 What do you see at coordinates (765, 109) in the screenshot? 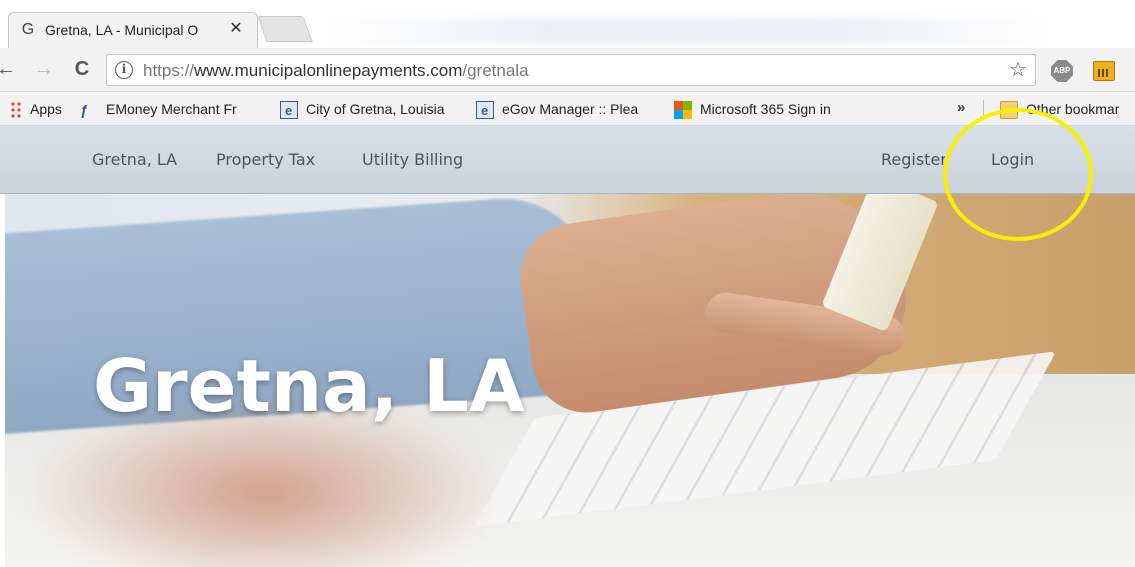
I see `bookmark-label: Microsoft 365 Sign in` at bounding box center [765, 109].